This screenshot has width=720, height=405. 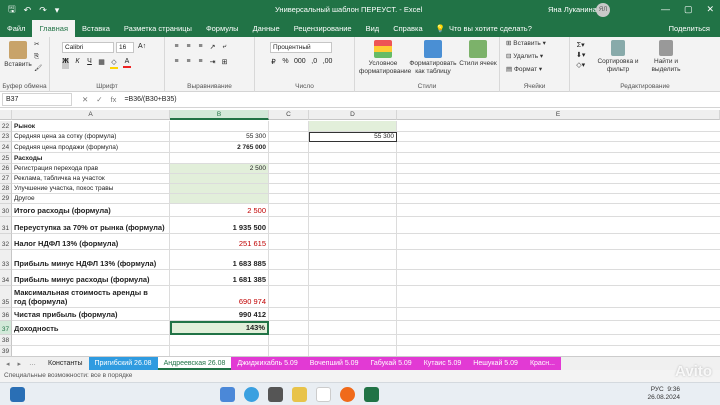 I want to click on cell-a: Регистрация перехода прав, so click(x=91, y=169).